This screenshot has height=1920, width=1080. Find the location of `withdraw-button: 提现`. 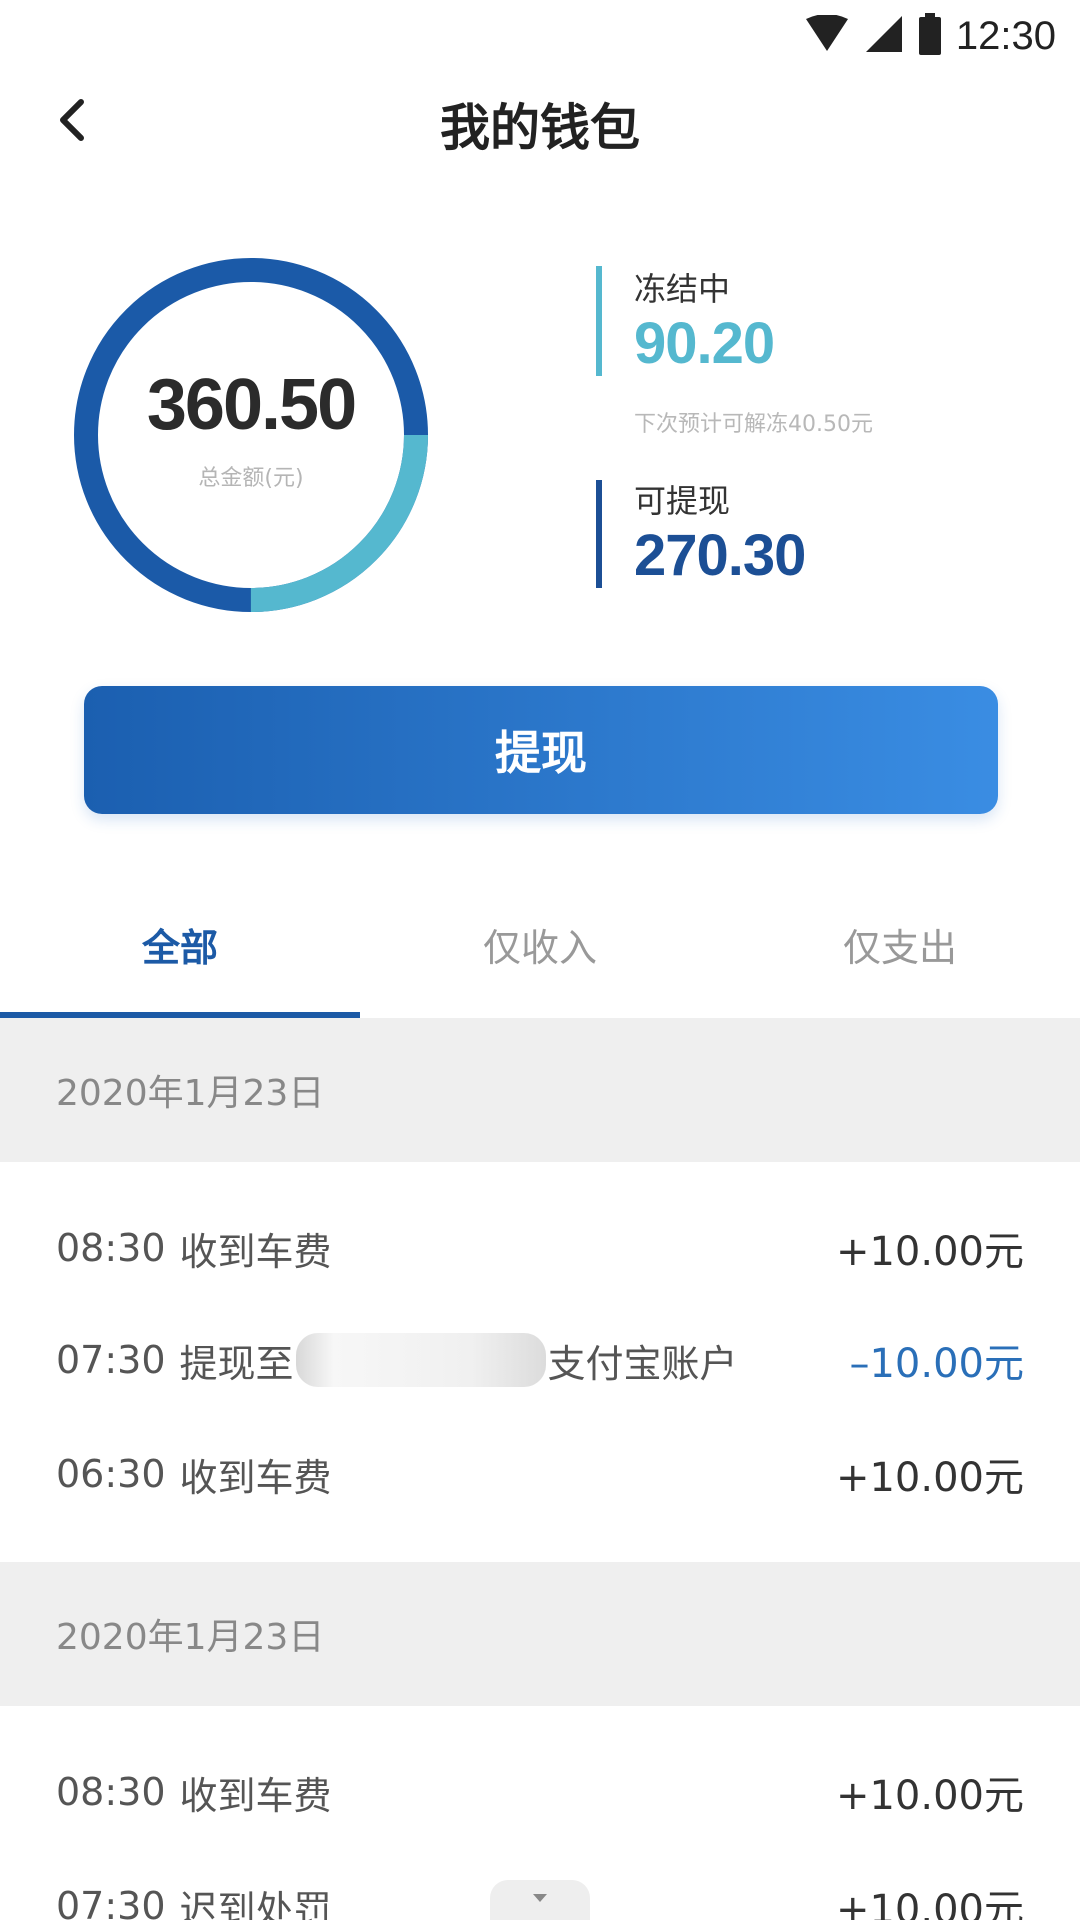

withdraw-button: 提现 is located at coordinates (541, 750).